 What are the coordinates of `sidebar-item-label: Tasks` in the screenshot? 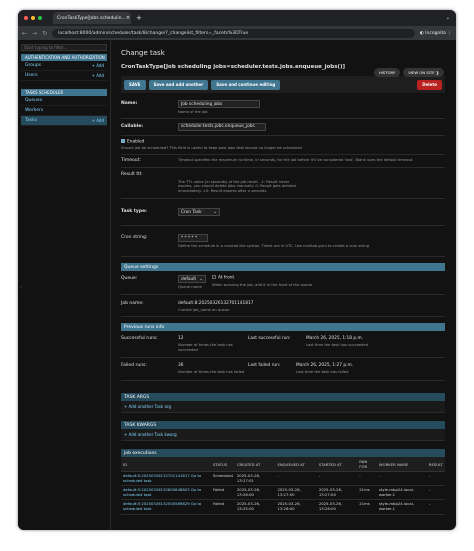 It's located at (31, 120).